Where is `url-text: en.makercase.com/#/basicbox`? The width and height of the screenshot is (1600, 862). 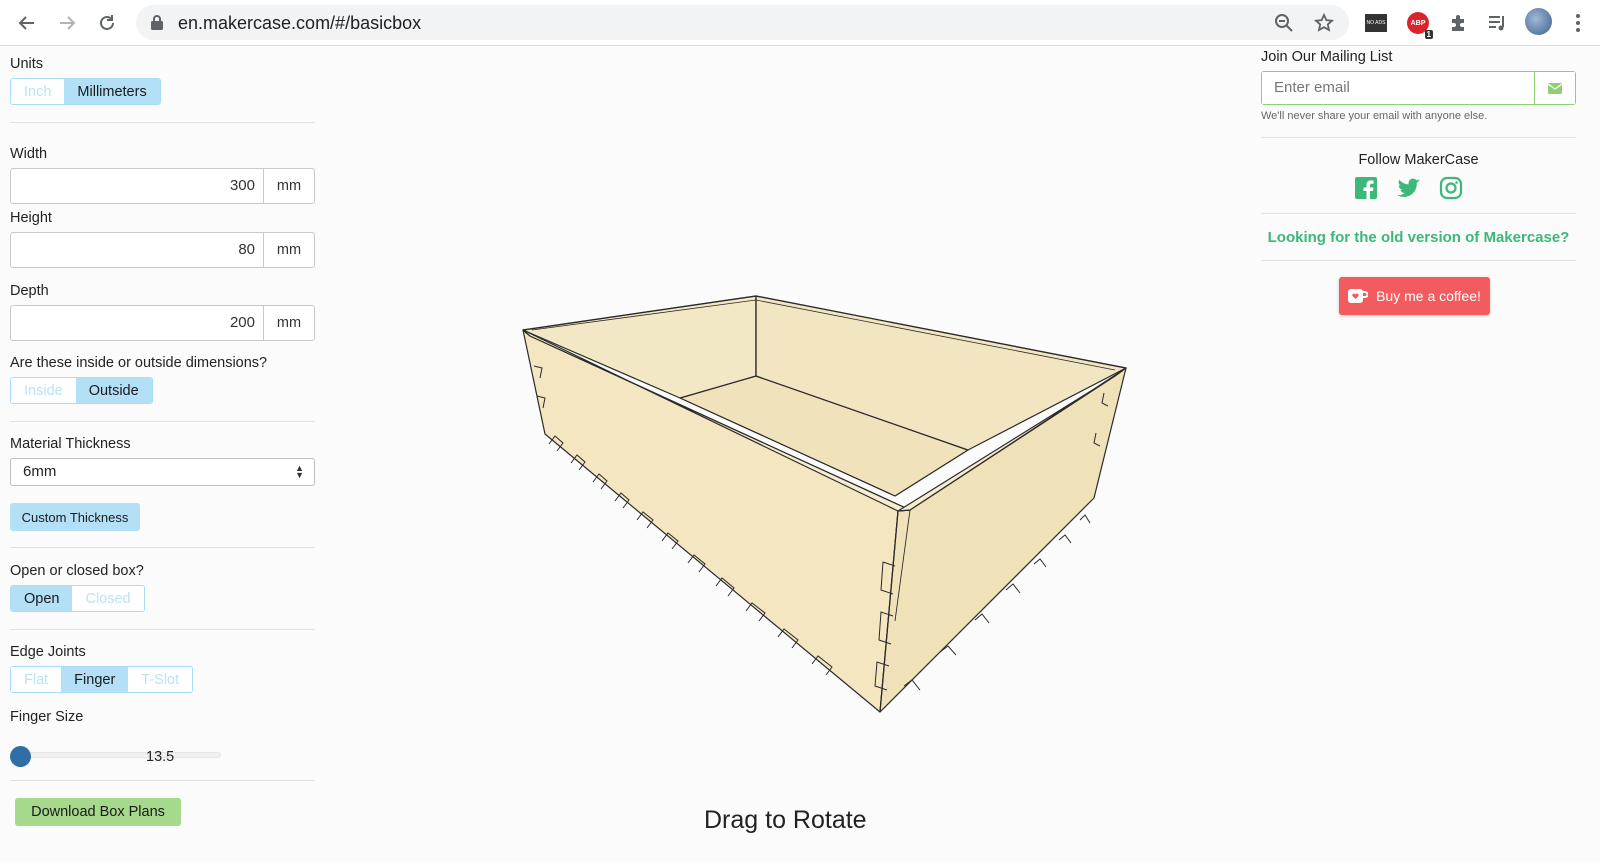
url-text: en.makercase.com/#/basicbox is located at coordinates (299, 23).